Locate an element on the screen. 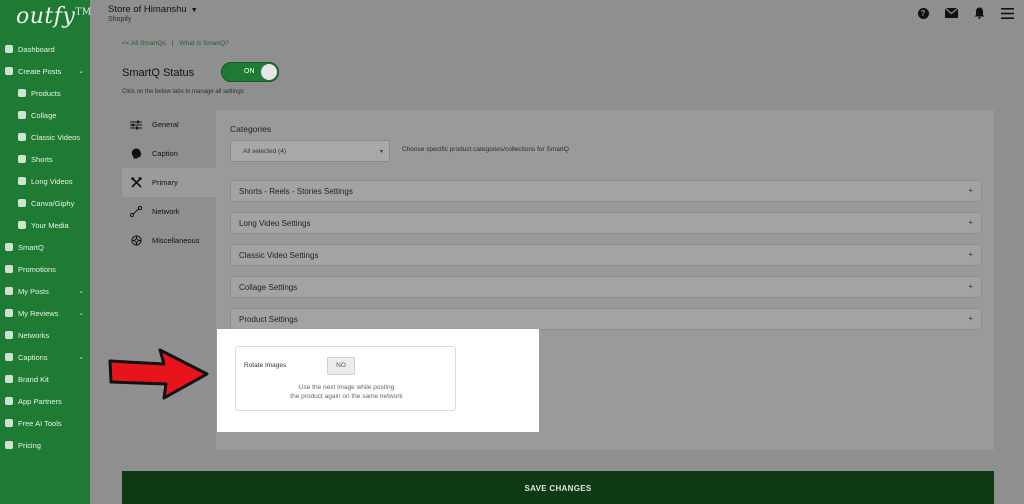  tab-primary: Primary is located at coordinates (169, 182).